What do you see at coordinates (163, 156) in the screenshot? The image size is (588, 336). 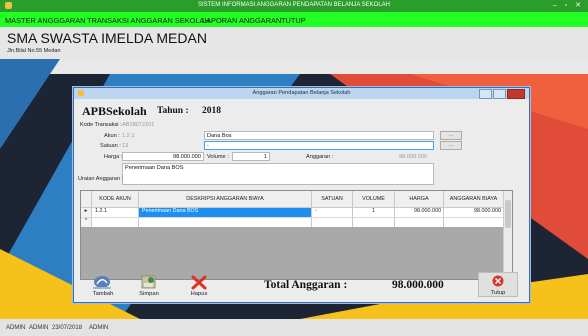 I see `harga-field: 98.000.000` at bounding box center [163, 156].